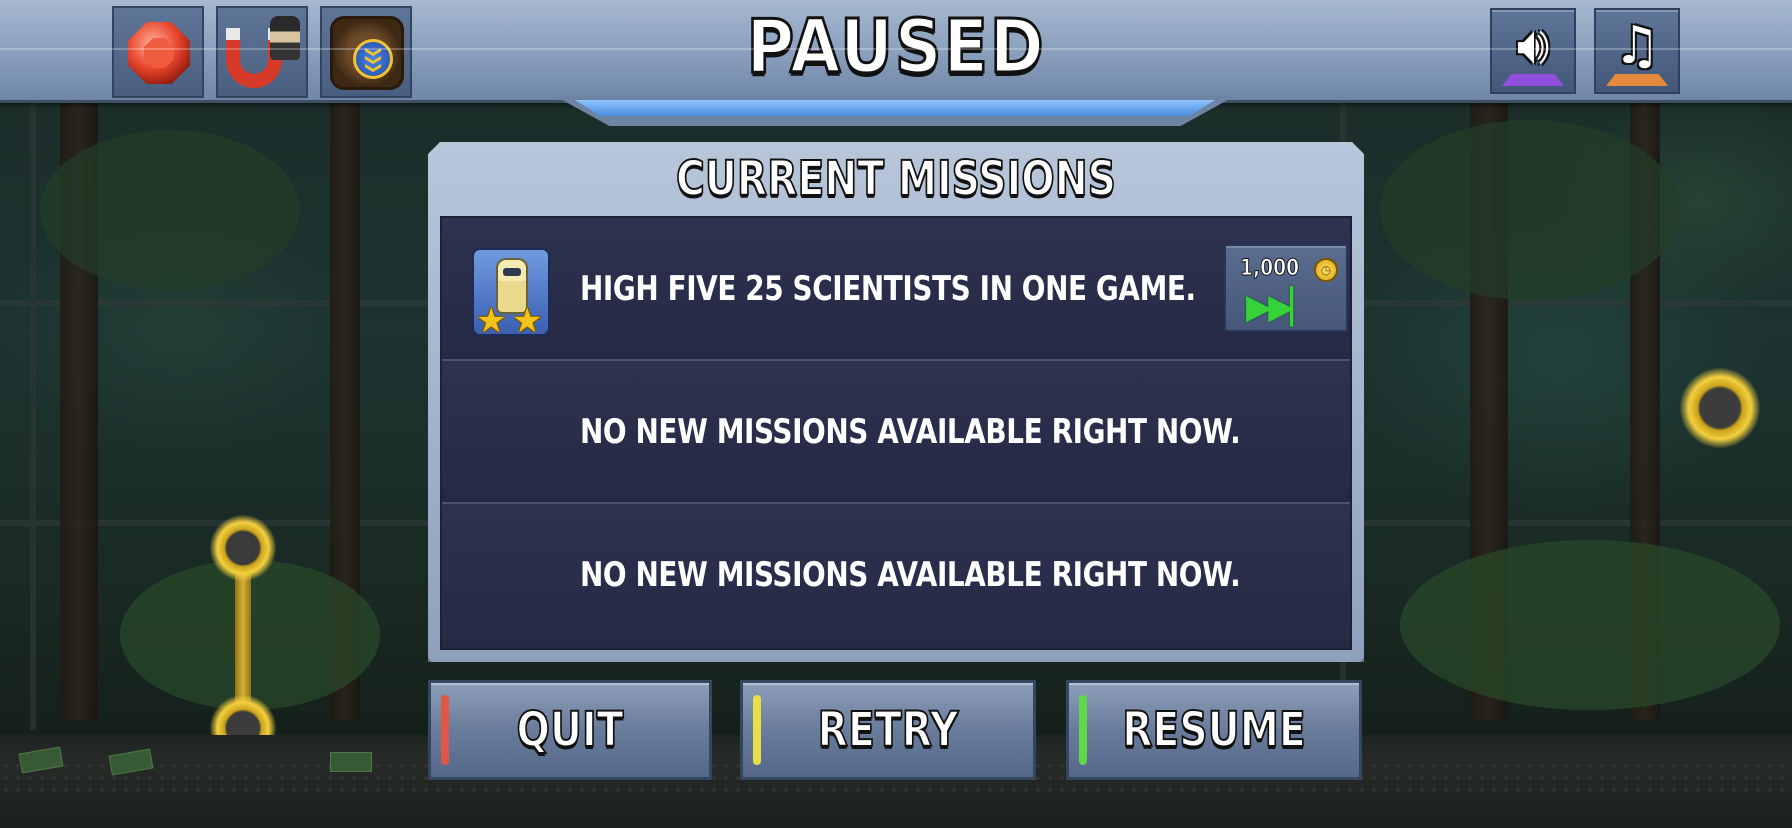  What do you see at coordinates (896, 179) in the screenshot?
I see `missions-title: CURRENT MISSIONS` at bounding box center [896, 179].